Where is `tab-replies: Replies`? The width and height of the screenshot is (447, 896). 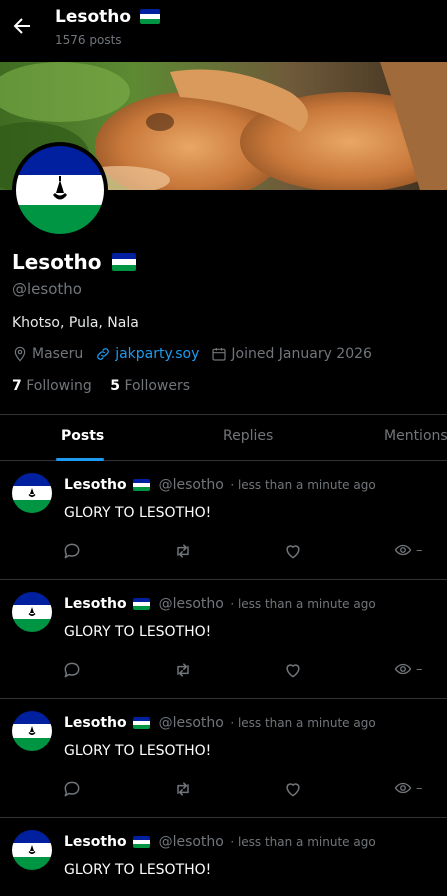
tab-replies: Replies is located at coordinates (248, 436).